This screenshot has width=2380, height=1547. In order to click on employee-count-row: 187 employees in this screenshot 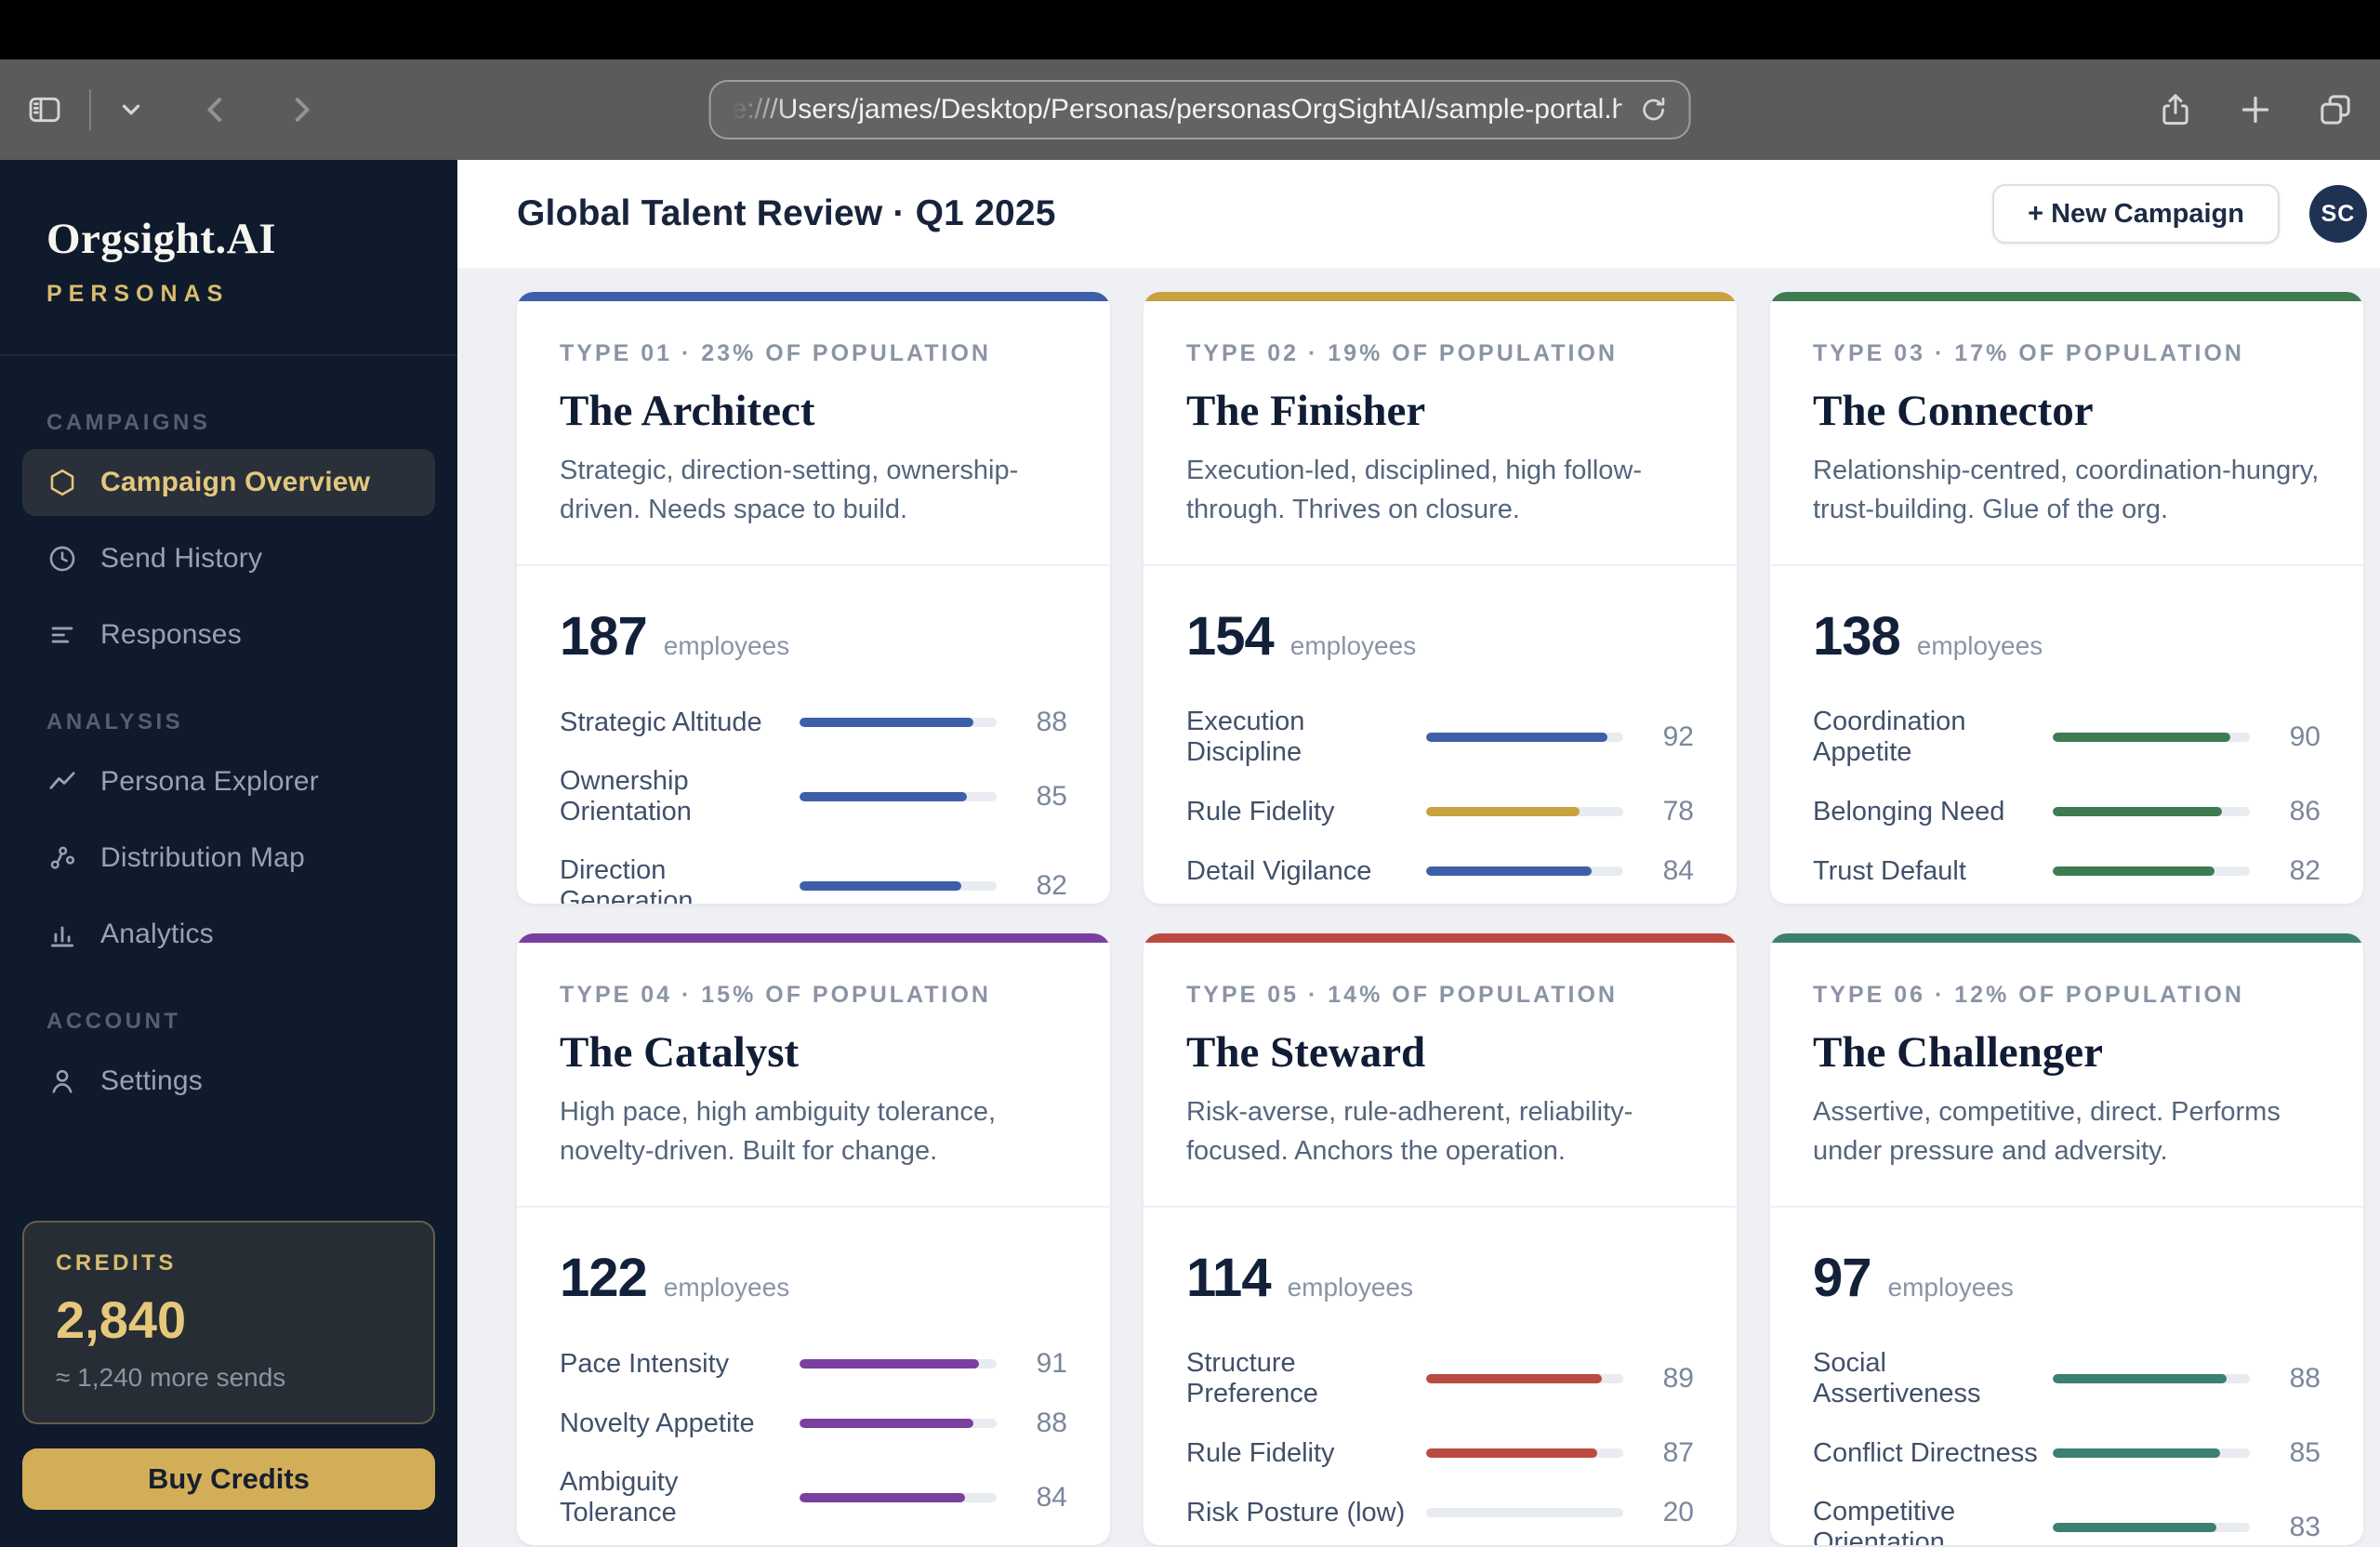, I will do `click(813, 636)`.